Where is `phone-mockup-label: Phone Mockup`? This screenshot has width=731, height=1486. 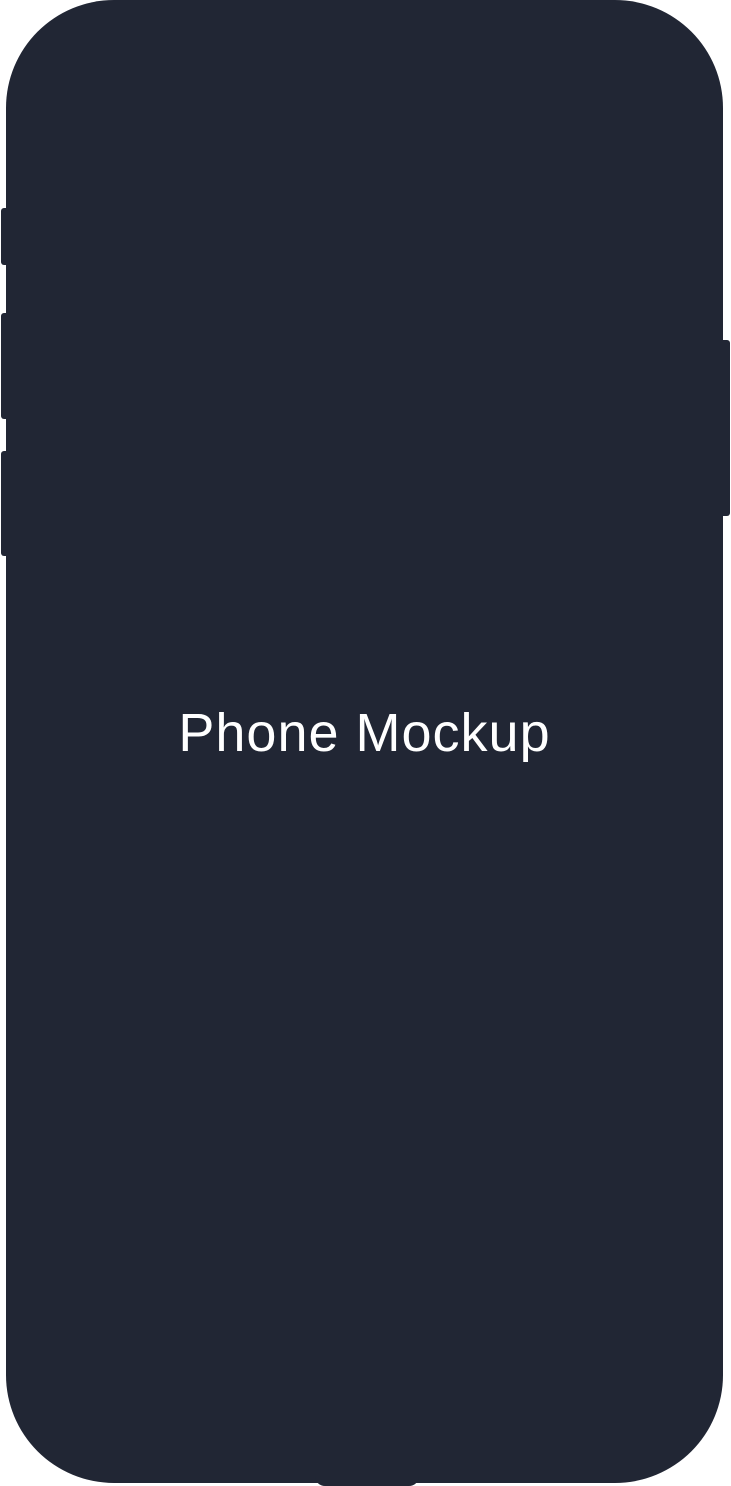
phone-mockup-label: Phone Mockup is located at coordinates (364, 733).